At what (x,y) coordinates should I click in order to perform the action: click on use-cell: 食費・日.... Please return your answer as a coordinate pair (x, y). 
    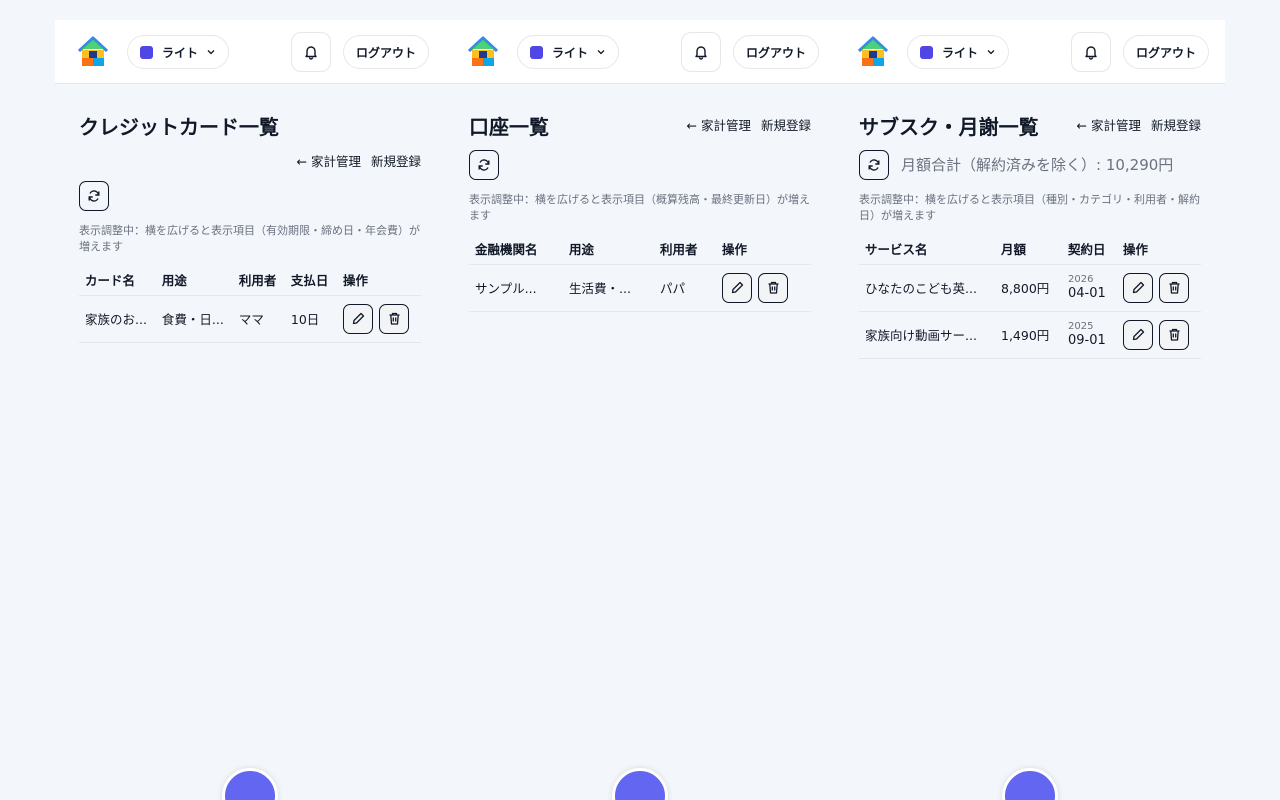
    Looking at the image, I should click on (194, 319).